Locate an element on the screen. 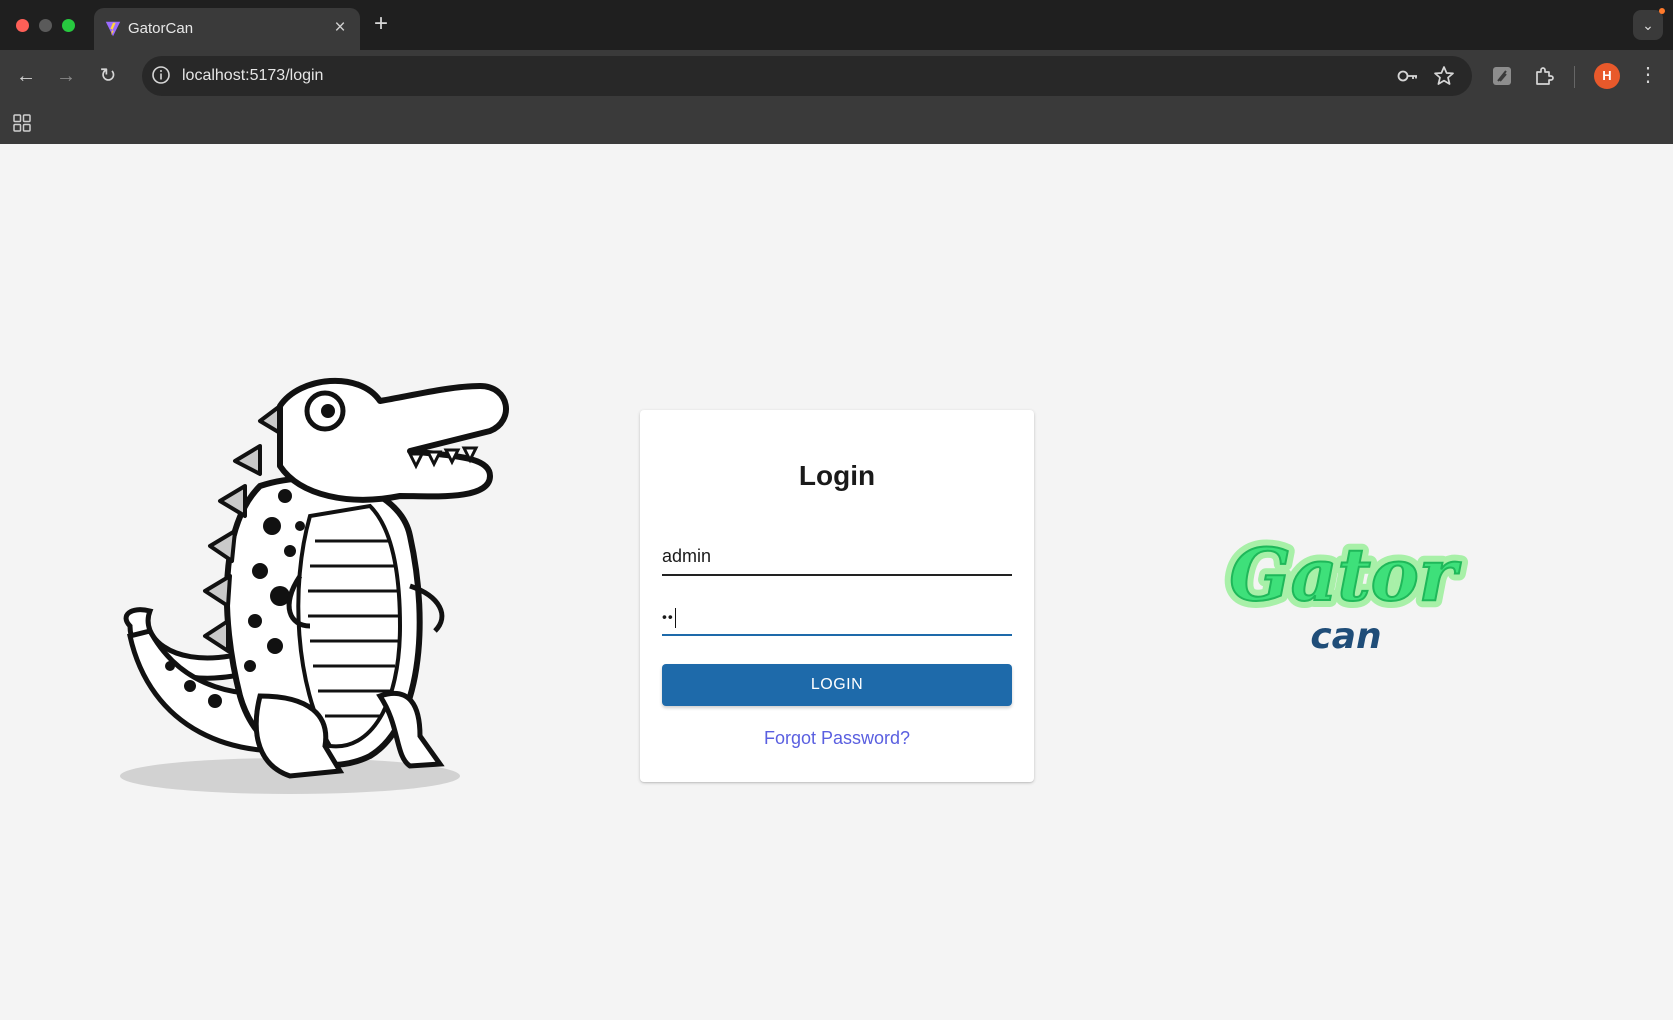  chevron-down-icon: ⌄ is located at coordinates (1648, 25).